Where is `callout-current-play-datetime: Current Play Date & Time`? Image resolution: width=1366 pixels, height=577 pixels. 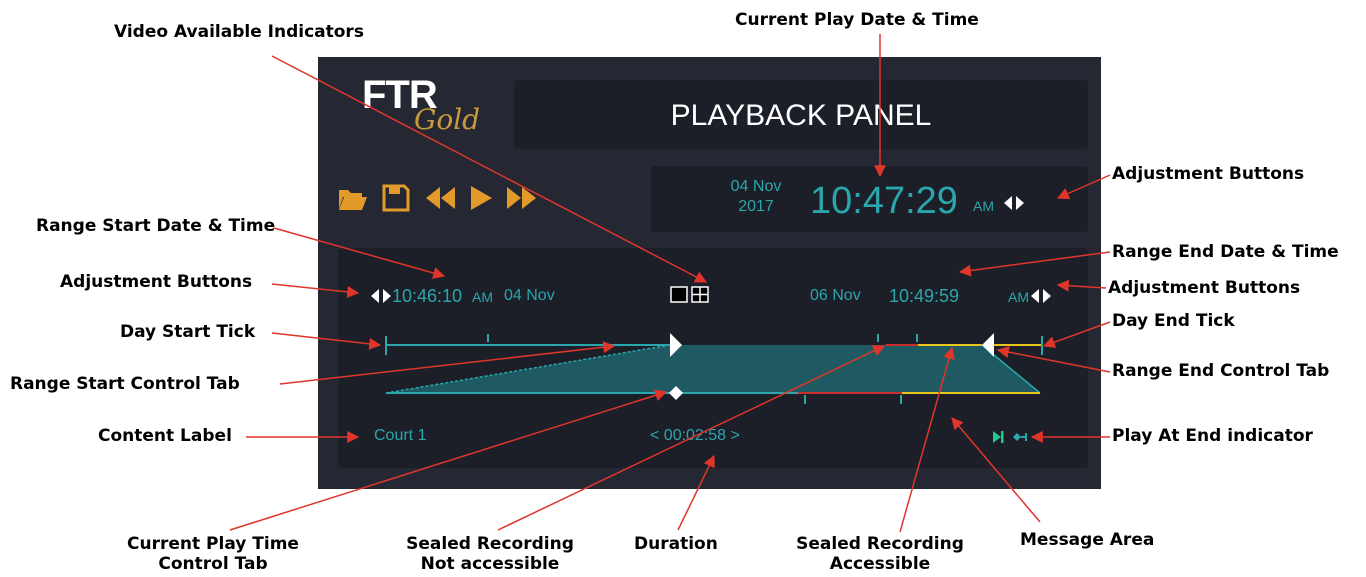
callout-current-play-datetime: Current Play Date & Time is located at coordinates (857, 20).